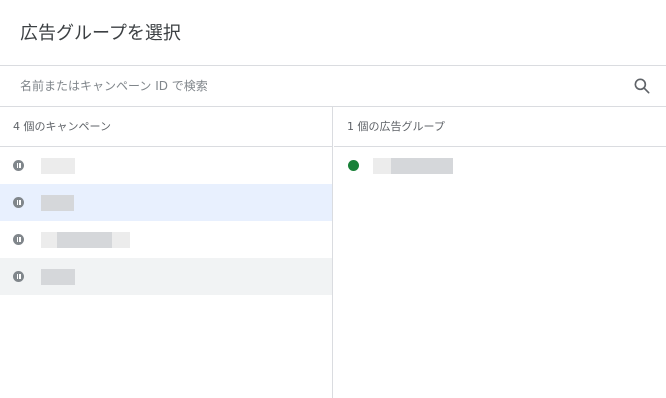 Image resolution: width=666 pixels, height=398 pixels. What do you see at coordinates (166, 127) in the screenshot?
I see `campaign-count-header: 4 個のキャンペーン` at bounding box center [166, 127].